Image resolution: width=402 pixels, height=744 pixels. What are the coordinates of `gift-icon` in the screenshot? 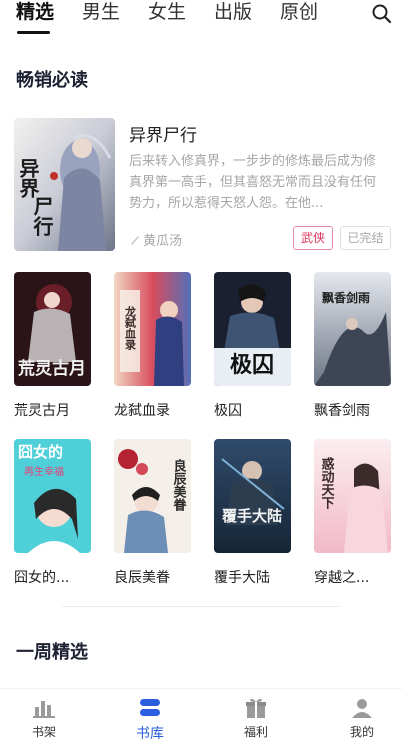 It's located at (256, 708).